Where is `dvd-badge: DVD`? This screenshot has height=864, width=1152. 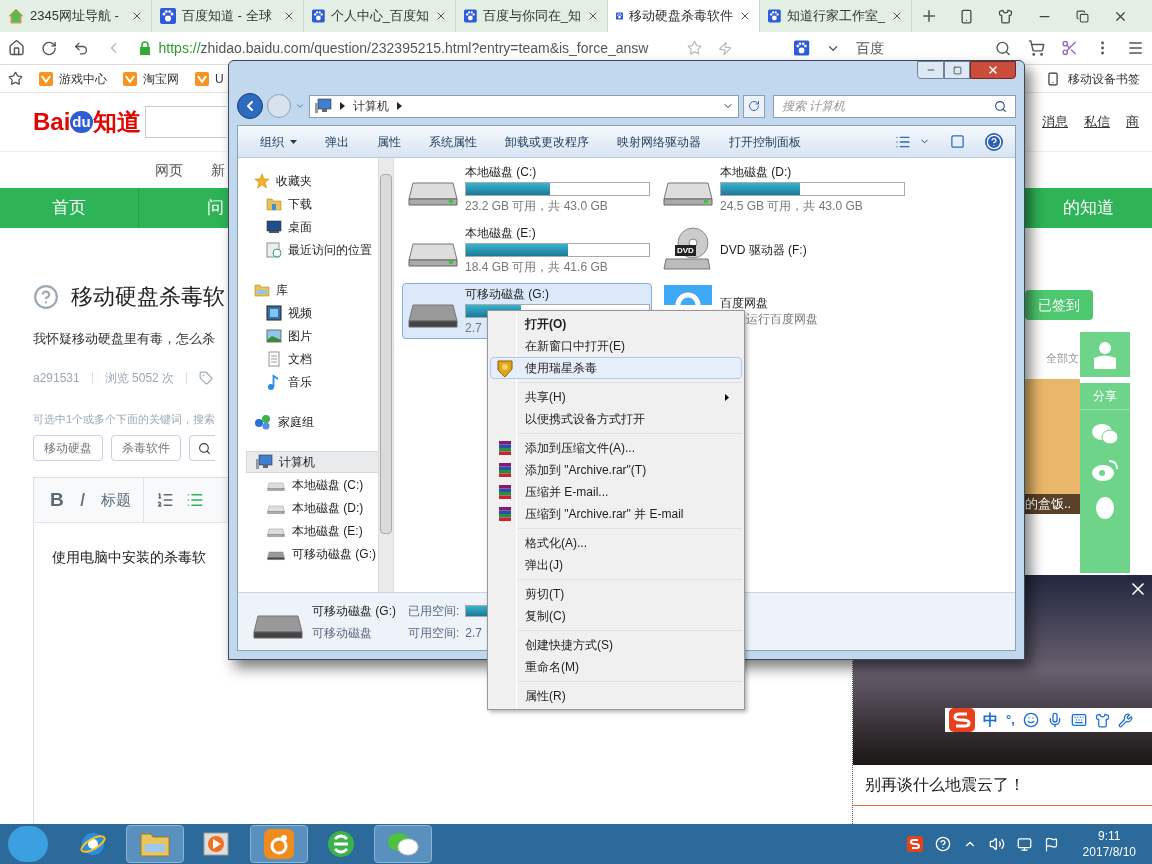
dvd-badge: DVD is located at coordinates (685, 250).